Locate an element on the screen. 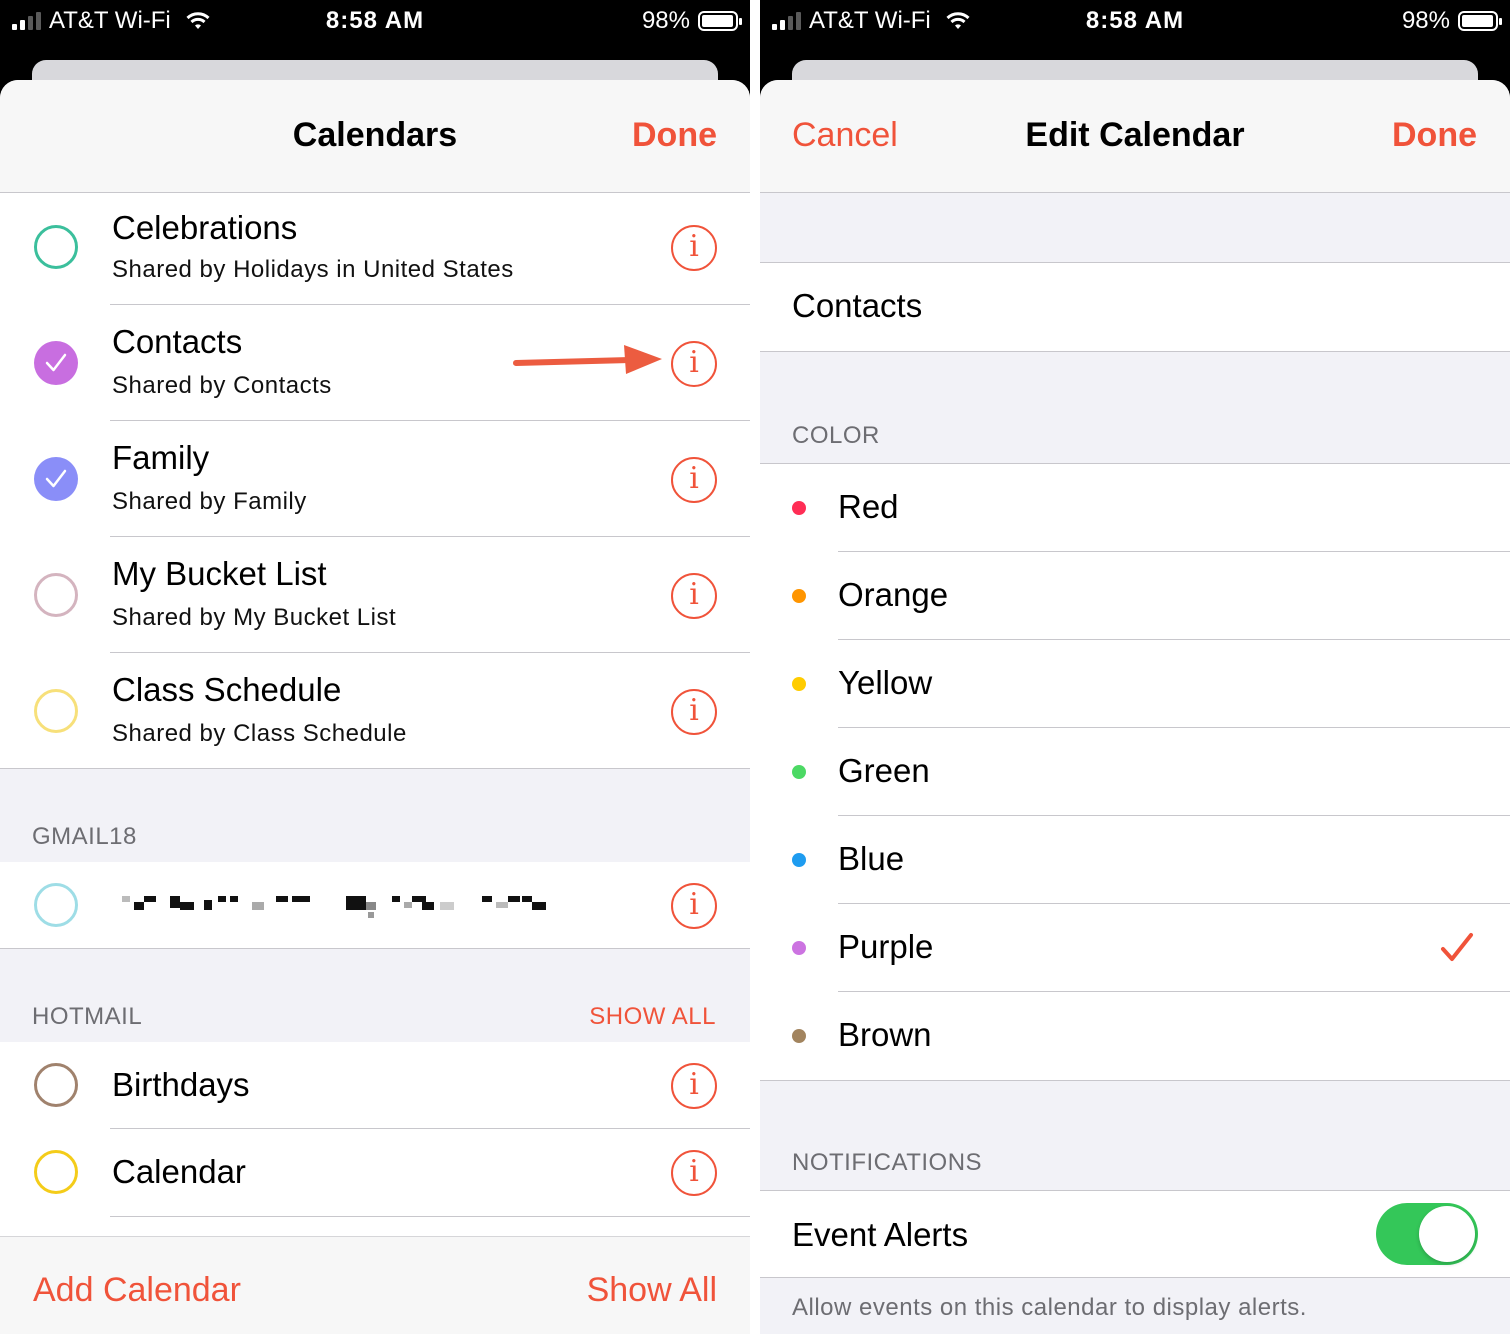 This screenshot has width=1510, height=1334. calendar-row-birthdays: Birthdays i is located at coordinates (375, 1085).